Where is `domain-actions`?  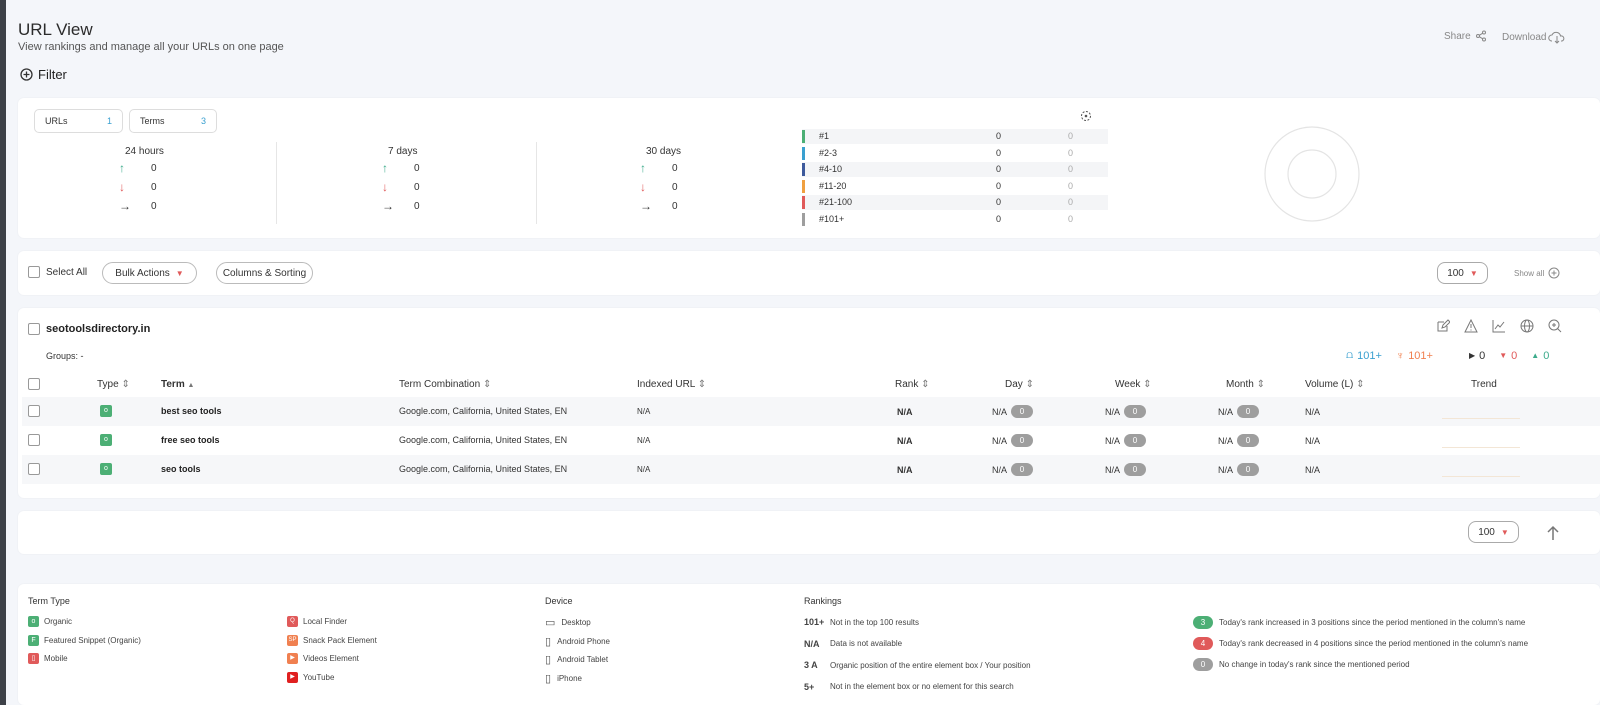
domain-actions is located at coordinates (1499, 326).